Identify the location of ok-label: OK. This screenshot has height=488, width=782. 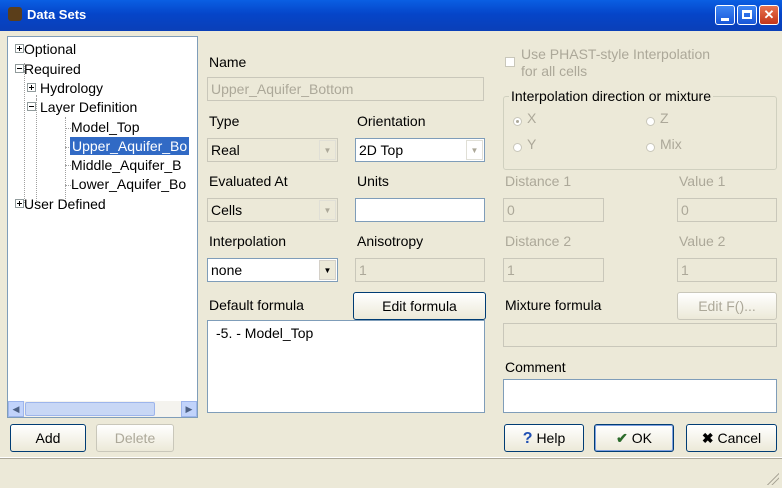
(641, 438).